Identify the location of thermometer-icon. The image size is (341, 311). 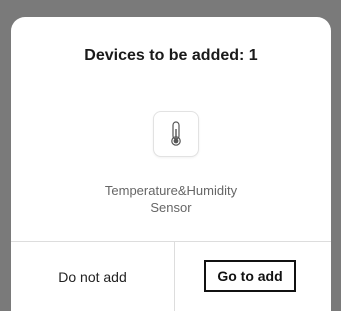
(176, 133).